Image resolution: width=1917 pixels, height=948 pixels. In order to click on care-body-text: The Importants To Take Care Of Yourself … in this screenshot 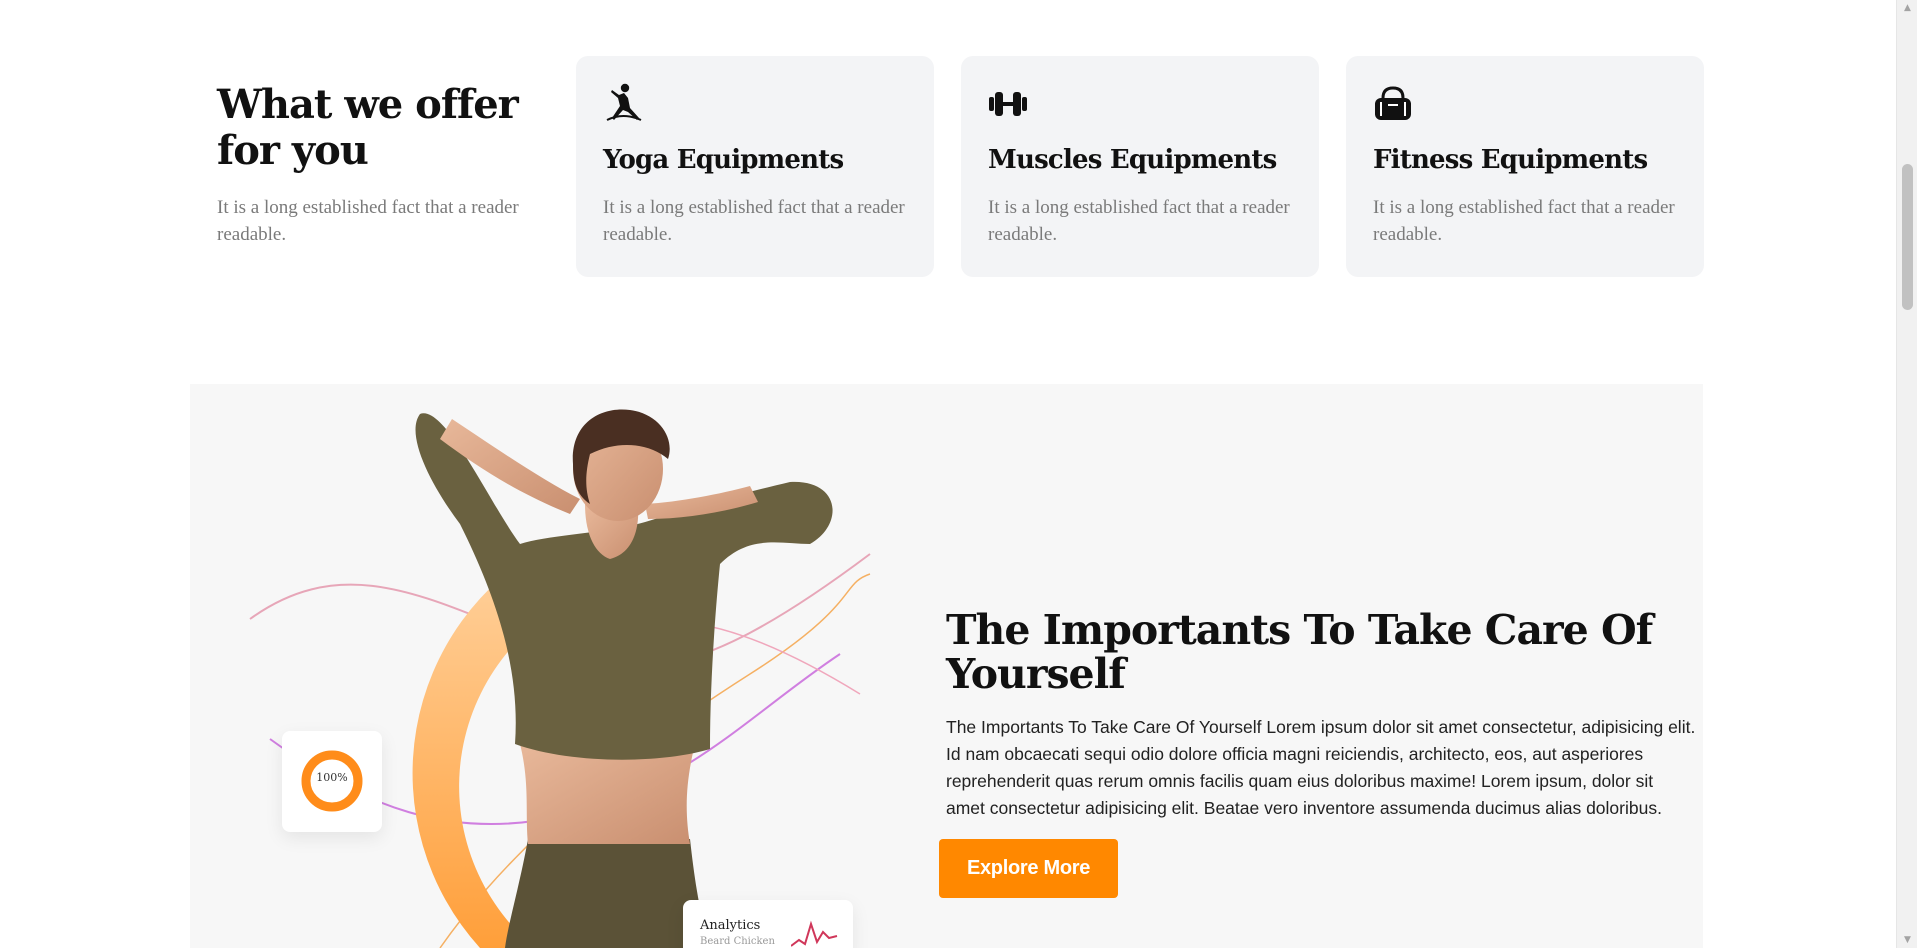, I will do `click(1321, 767)`.